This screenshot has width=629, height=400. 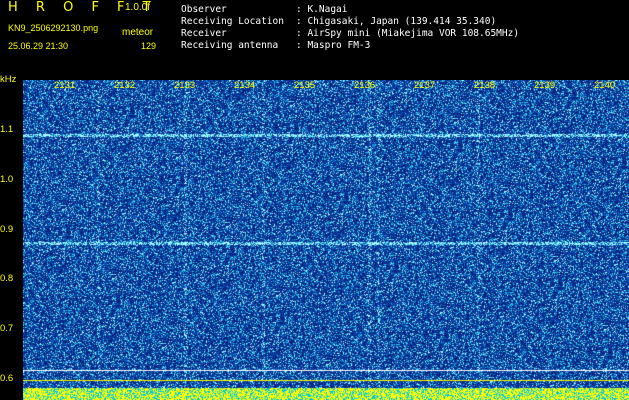 What do you see at coordinates (149, 46) in the screenshot?
I see `count-label: 129` at bounding box center [149, 46].